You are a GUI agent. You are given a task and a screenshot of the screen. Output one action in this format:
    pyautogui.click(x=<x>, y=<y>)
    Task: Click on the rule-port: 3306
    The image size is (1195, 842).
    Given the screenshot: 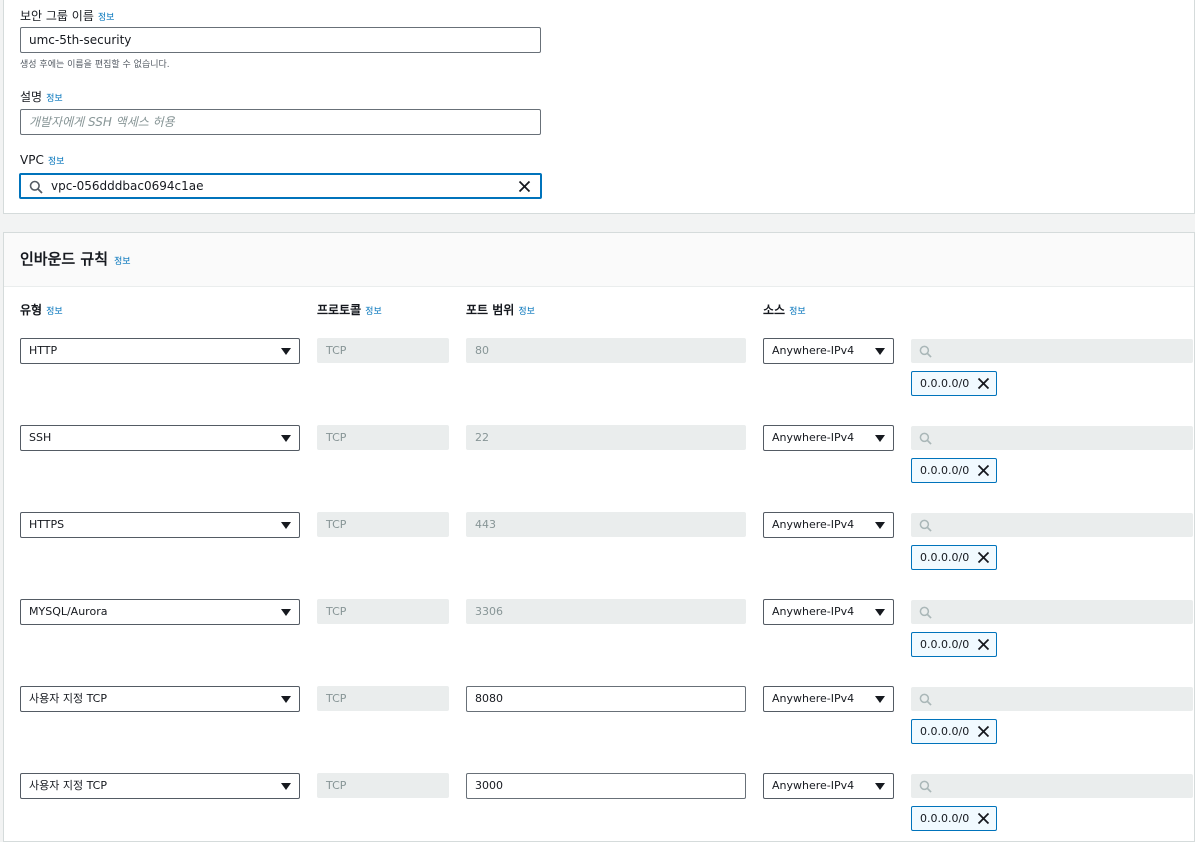 What is the action you would take?
    pyautogui.click(x=606, y=611)
    